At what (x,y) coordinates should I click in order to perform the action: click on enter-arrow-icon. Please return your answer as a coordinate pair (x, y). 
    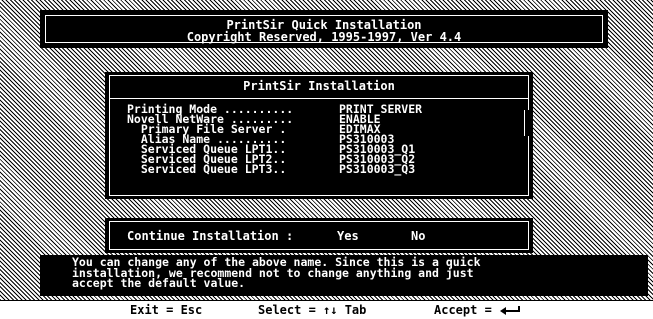
    Looking at the image, I should click on (510, 310).